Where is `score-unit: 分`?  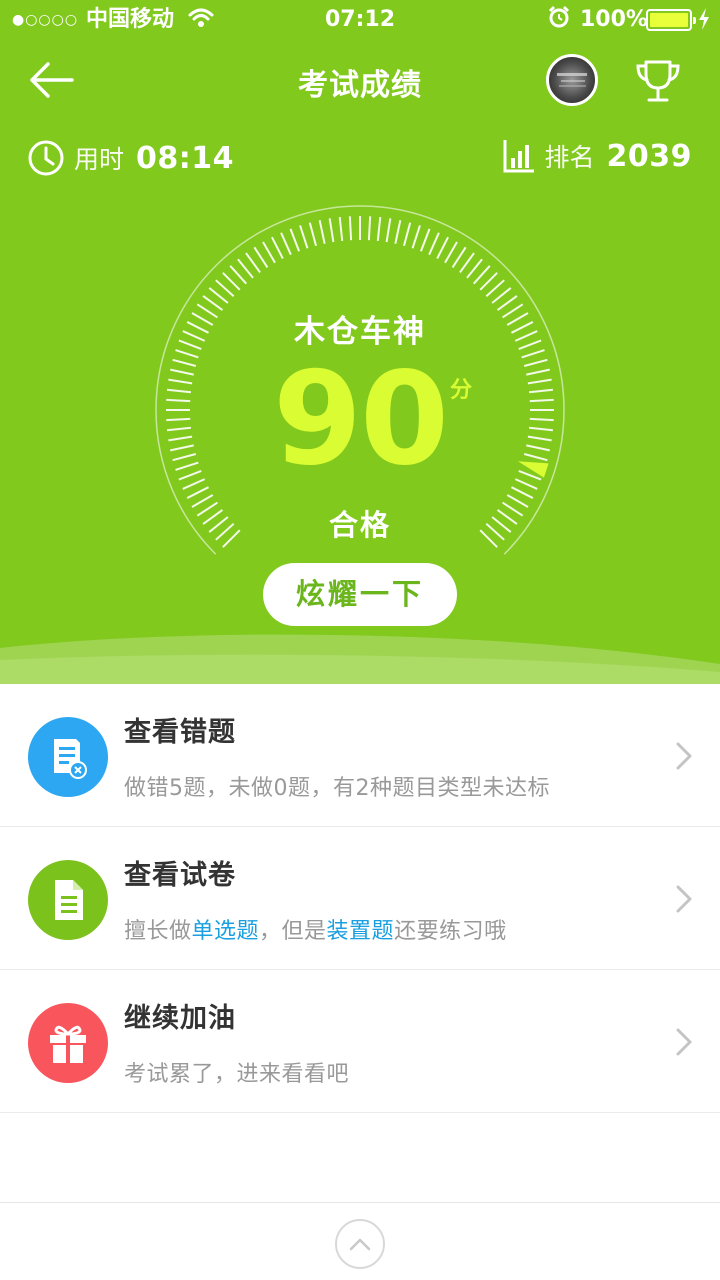
score-unit: 分 is located at coordinates (461, 390).